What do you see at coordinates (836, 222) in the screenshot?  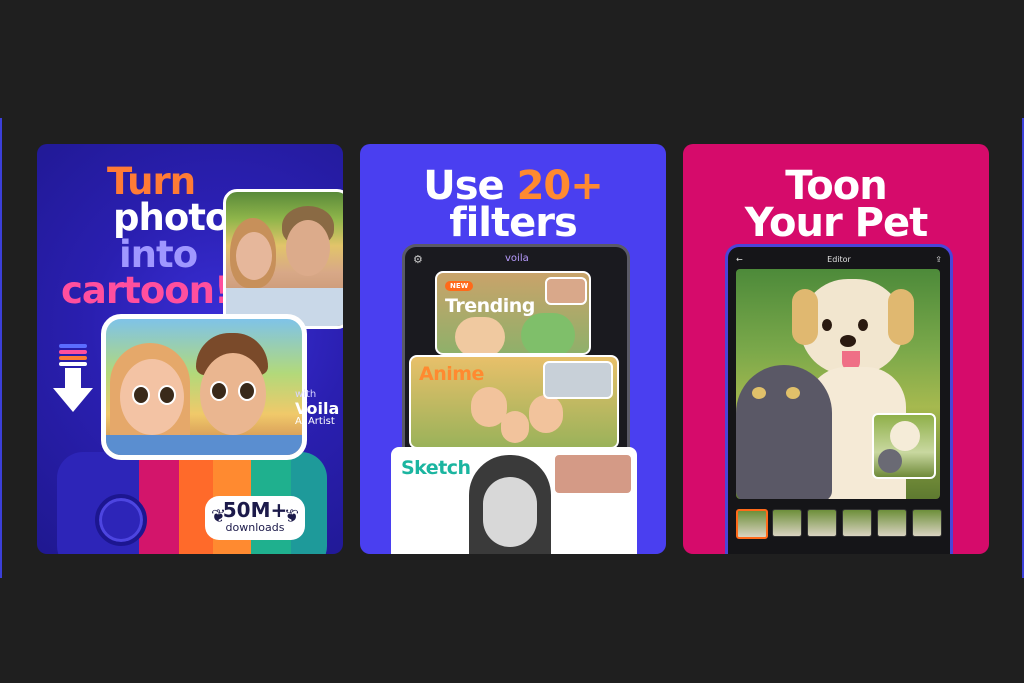 I see `headline-line-2: Your Pet` at bounding box center [836, 222].